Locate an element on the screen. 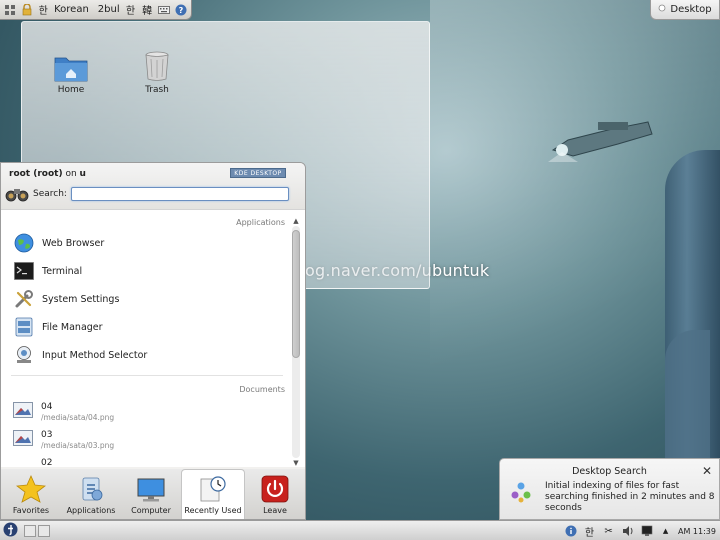 The width and height of the screenshot is (720, 540). tab-computer: Computer is located at coordinates (151, 494).